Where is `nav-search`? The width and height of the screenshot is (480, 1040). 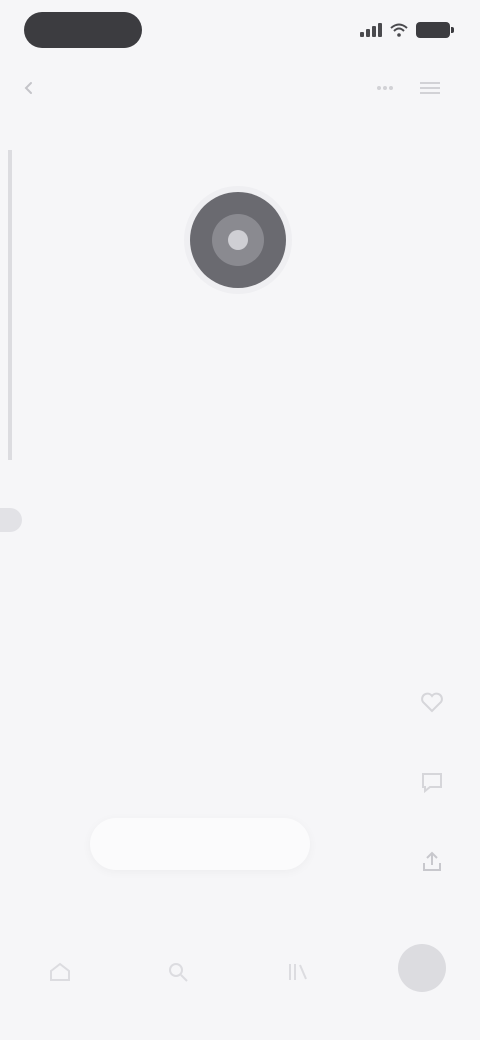
nav-search is located at coordinates (178, 972).